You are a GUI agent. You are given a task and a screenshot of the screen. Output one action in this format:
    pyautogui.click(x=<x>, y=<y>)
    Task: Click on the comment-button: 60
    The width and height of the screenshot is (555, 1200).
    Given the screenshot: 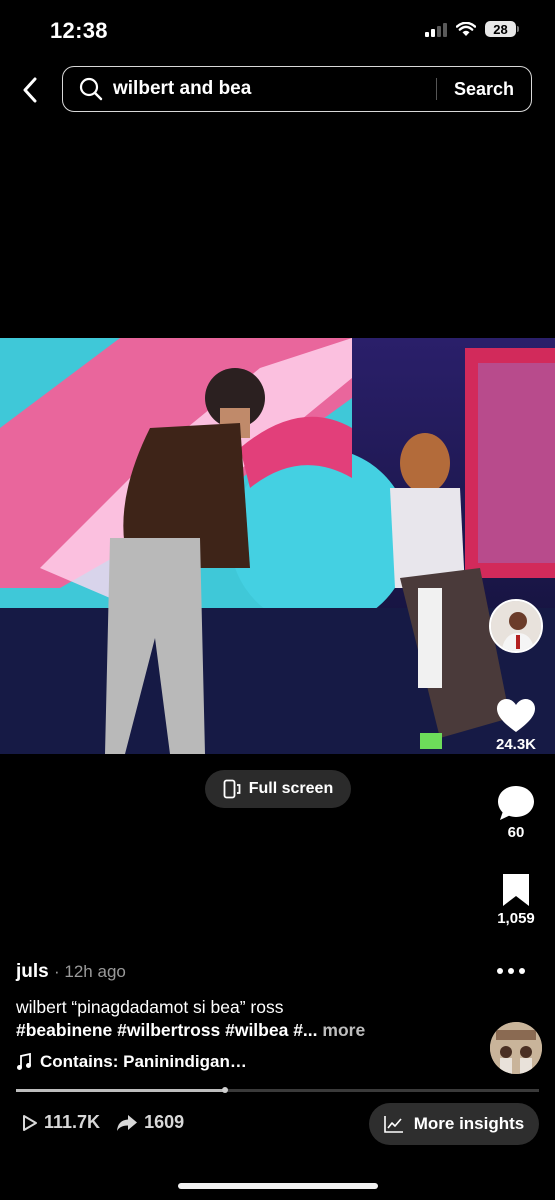 What is the action you would take?
    pyautogui.click(x=516, y=812)
    